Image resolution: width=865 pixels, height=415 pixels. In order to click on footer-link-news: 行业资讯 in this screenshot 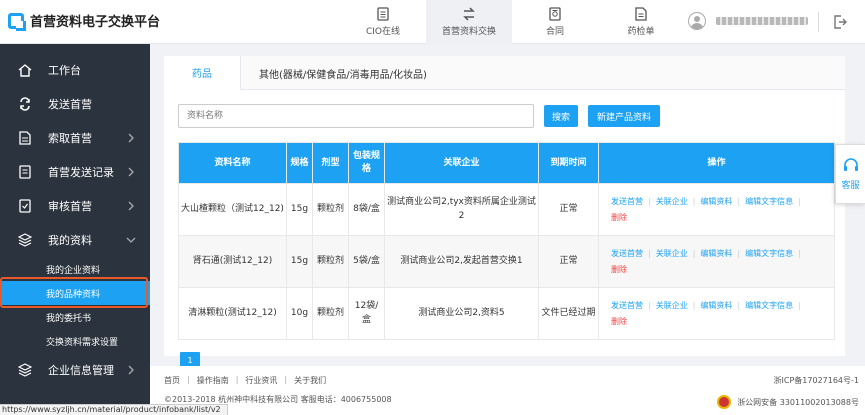, I will do `click(261, 380)`.